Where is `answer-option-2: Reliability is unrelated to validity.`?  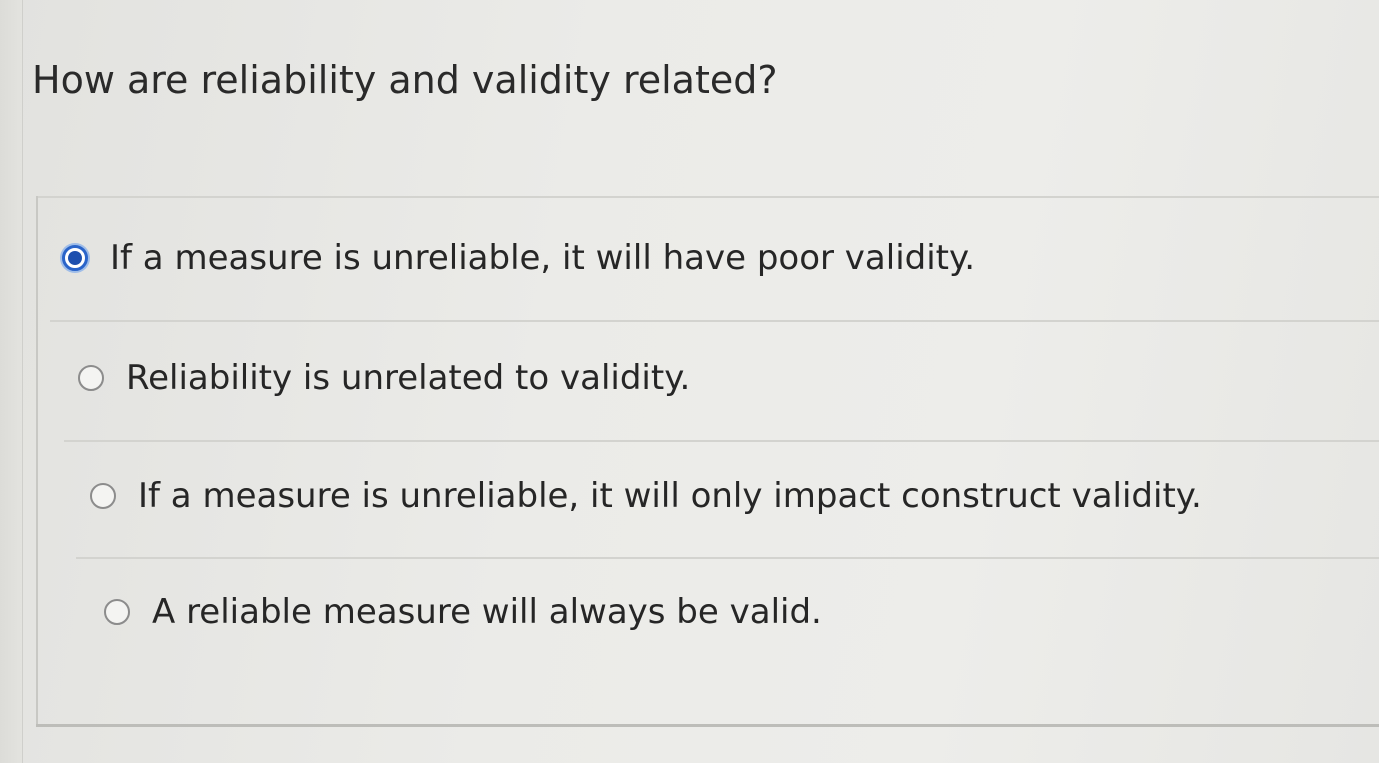
answer-option-2: Reliability is unrelated to validity. is located at coordinates (384, 378).